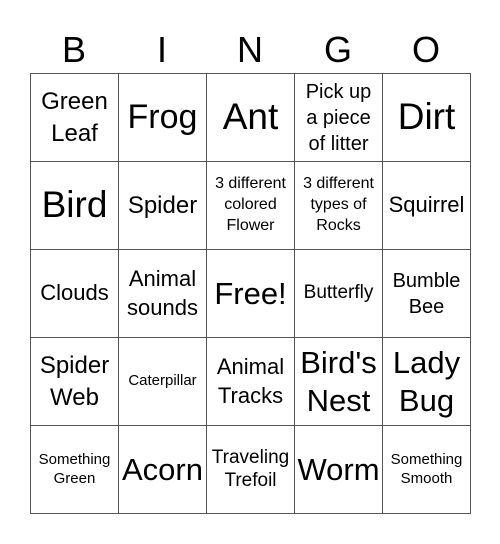 The width and height of the screenshot is (500, 544). I want to click on bingo-cell: Spider, so click(163, 206).